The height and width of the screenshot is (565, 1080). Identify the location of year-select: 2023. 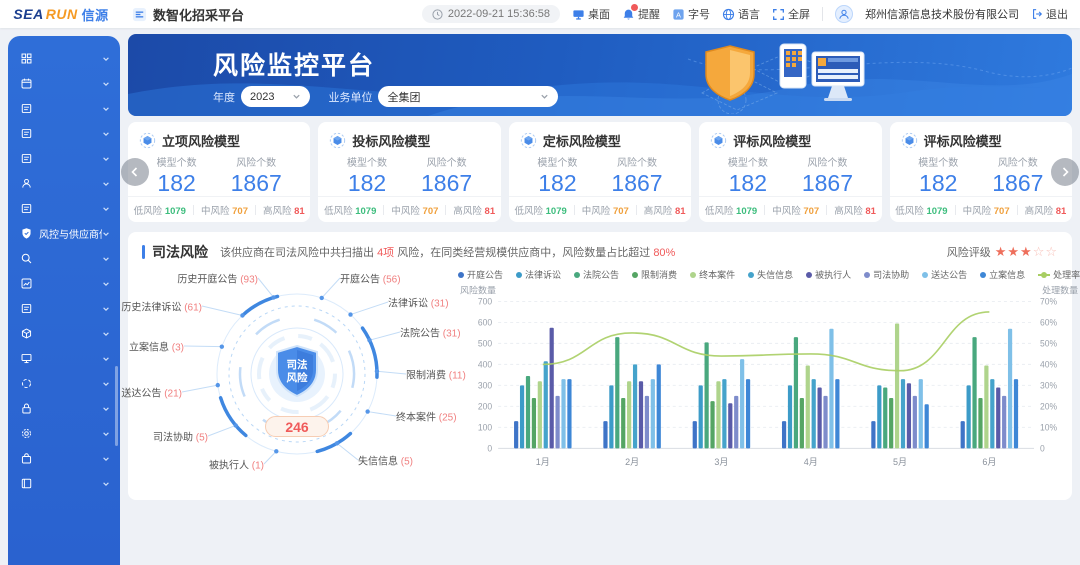
(276, 96).